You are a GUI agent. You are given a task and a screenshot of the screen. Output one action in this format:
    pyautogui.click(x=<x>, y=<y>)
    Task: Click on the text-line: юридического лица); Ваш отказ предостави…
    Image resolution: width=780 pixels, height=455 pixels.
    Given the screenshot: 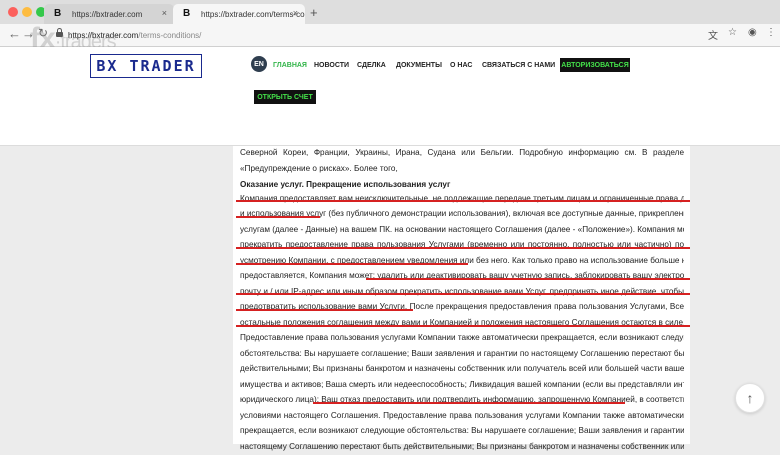 What is the action you would take?
    pyautogui.click(x=462, y=399)
    